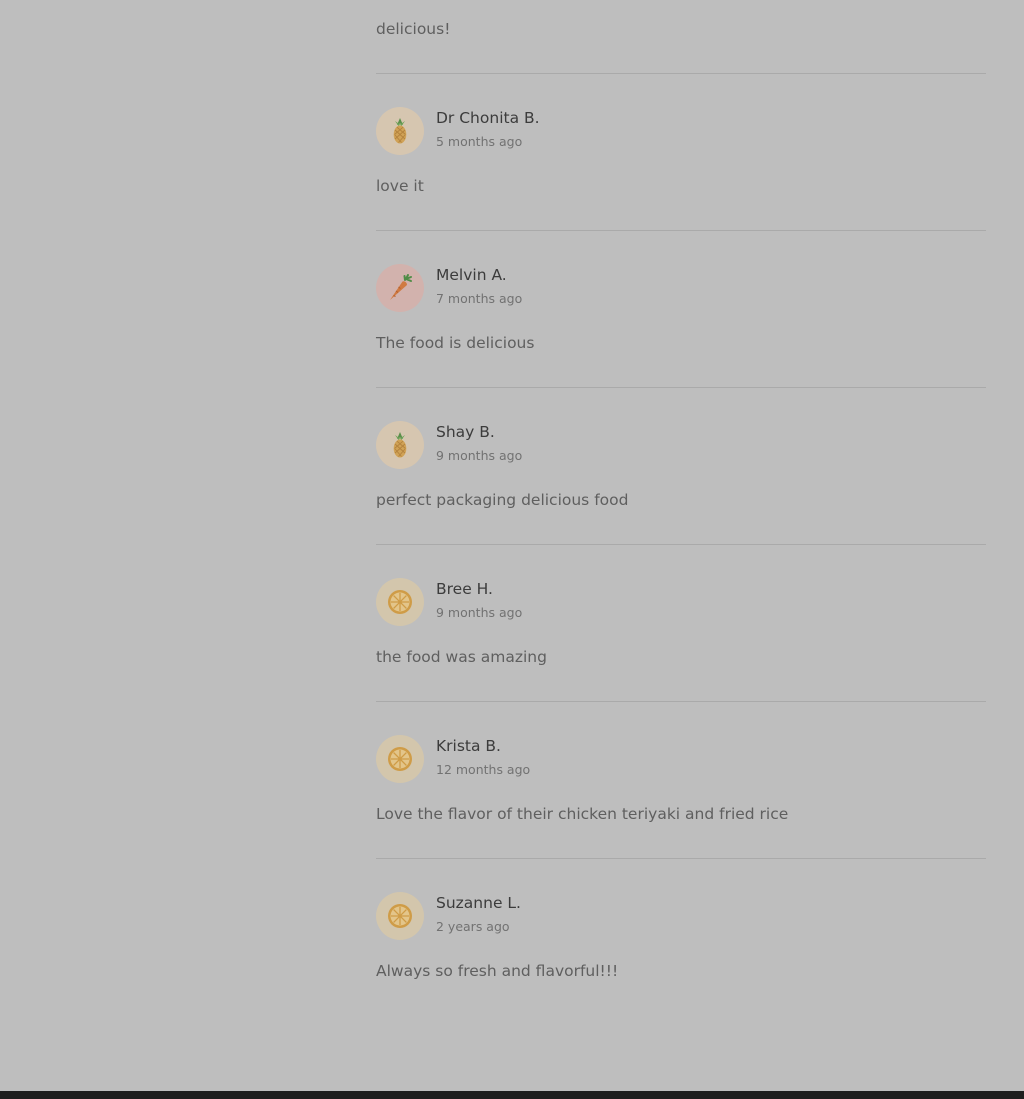  What do you see at coordinates (478, 903) in the screenshot?
I see `reviewer-name: Suzanne L.` at bounding box center [478, 903].